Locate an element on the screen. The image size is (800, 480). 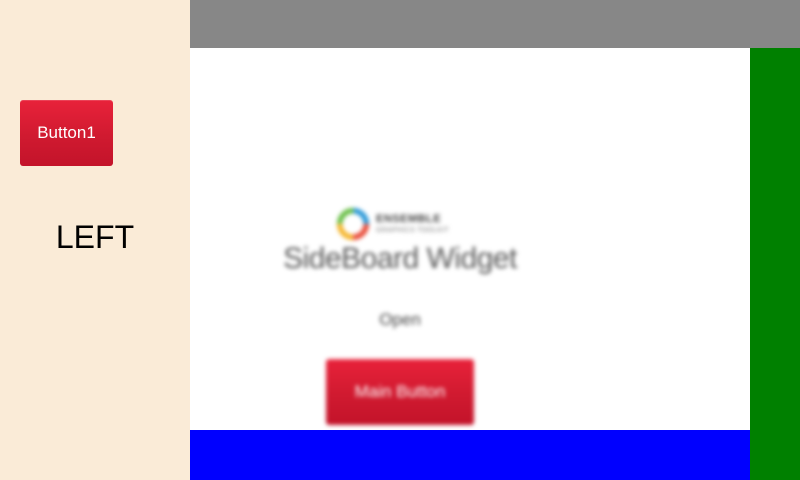
sideboard-status-text: Open is located at coordinates (400, 319).